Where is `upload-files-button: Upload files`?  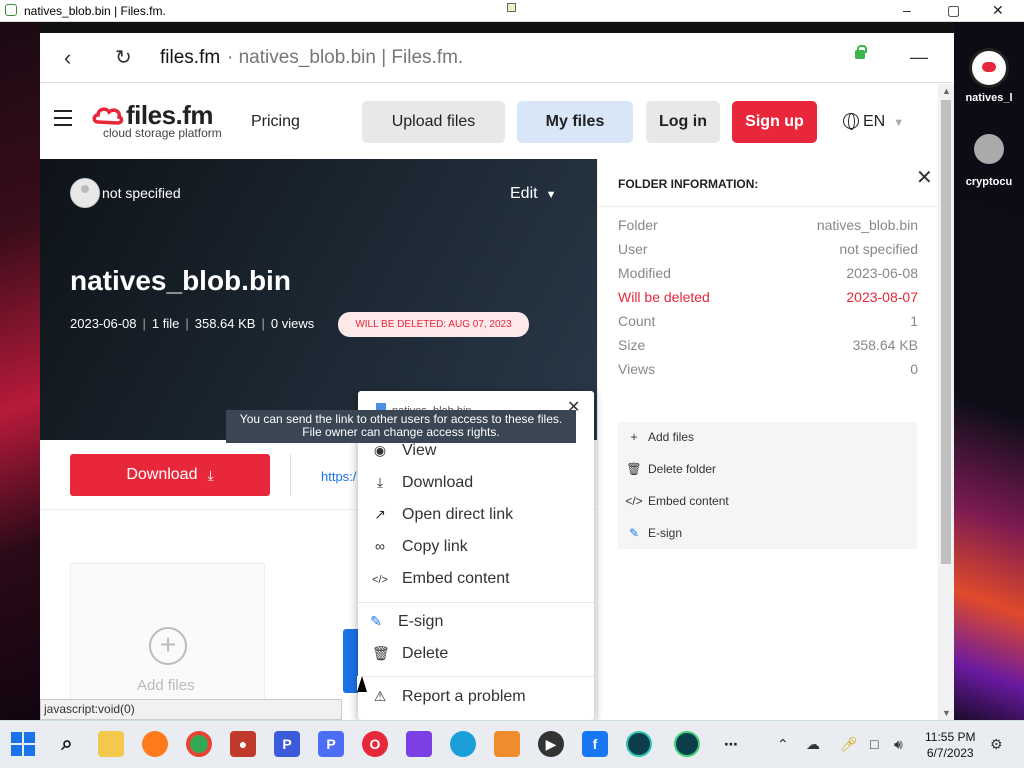
upload-files-button: Upload files is located at coordinates (433, 122).